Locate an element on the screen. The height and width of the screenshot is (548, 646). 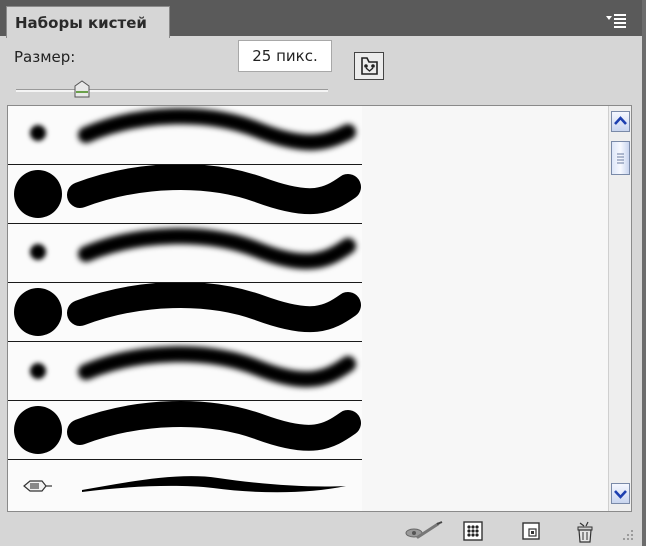
new-preset-icon is located at coordinates (531, 533).